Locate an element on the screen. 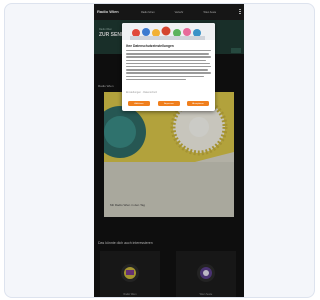  accept-button: Akzeptieren is located at coordinates (198, 103).